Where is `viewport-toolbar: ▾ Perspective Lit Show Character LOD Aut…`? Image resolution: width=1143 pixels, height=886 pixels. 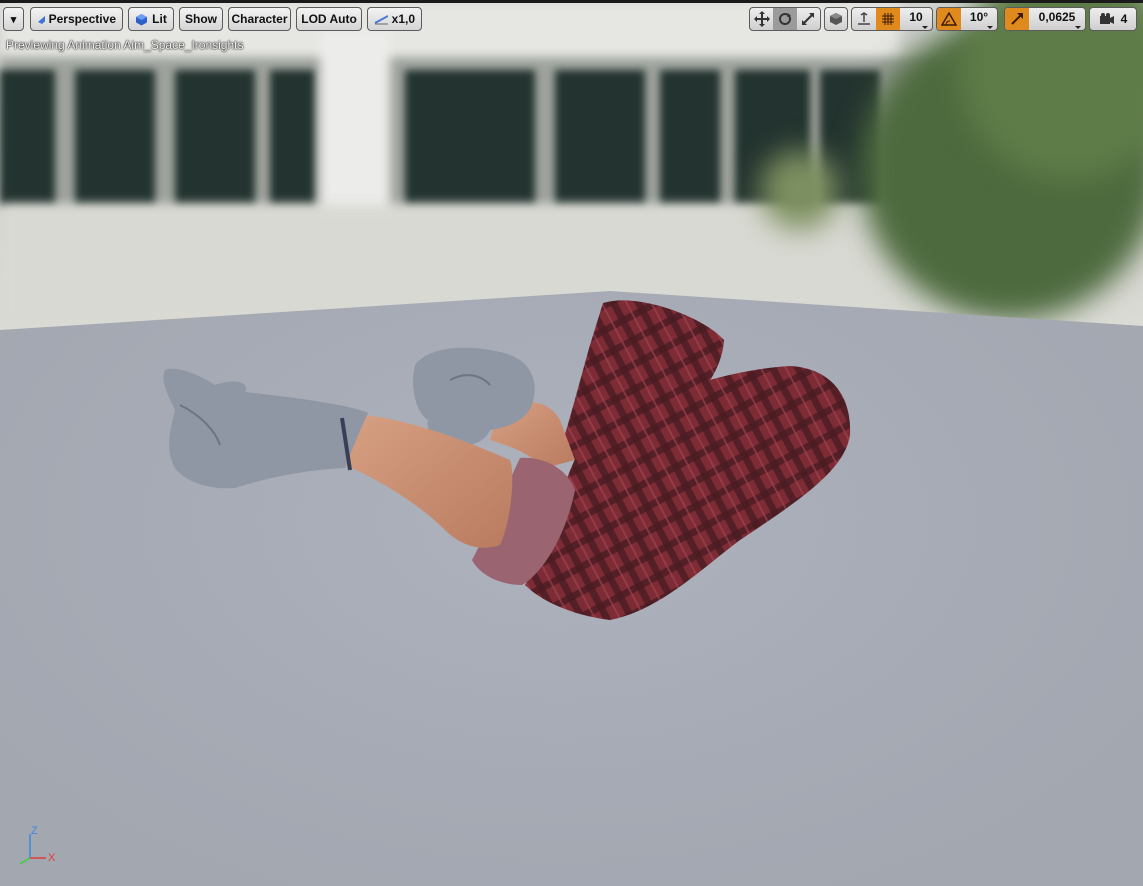
viewport-toolbar: ▾ Perspective Lit Show Character LOD Aut… is located at coordinates (571, 20).